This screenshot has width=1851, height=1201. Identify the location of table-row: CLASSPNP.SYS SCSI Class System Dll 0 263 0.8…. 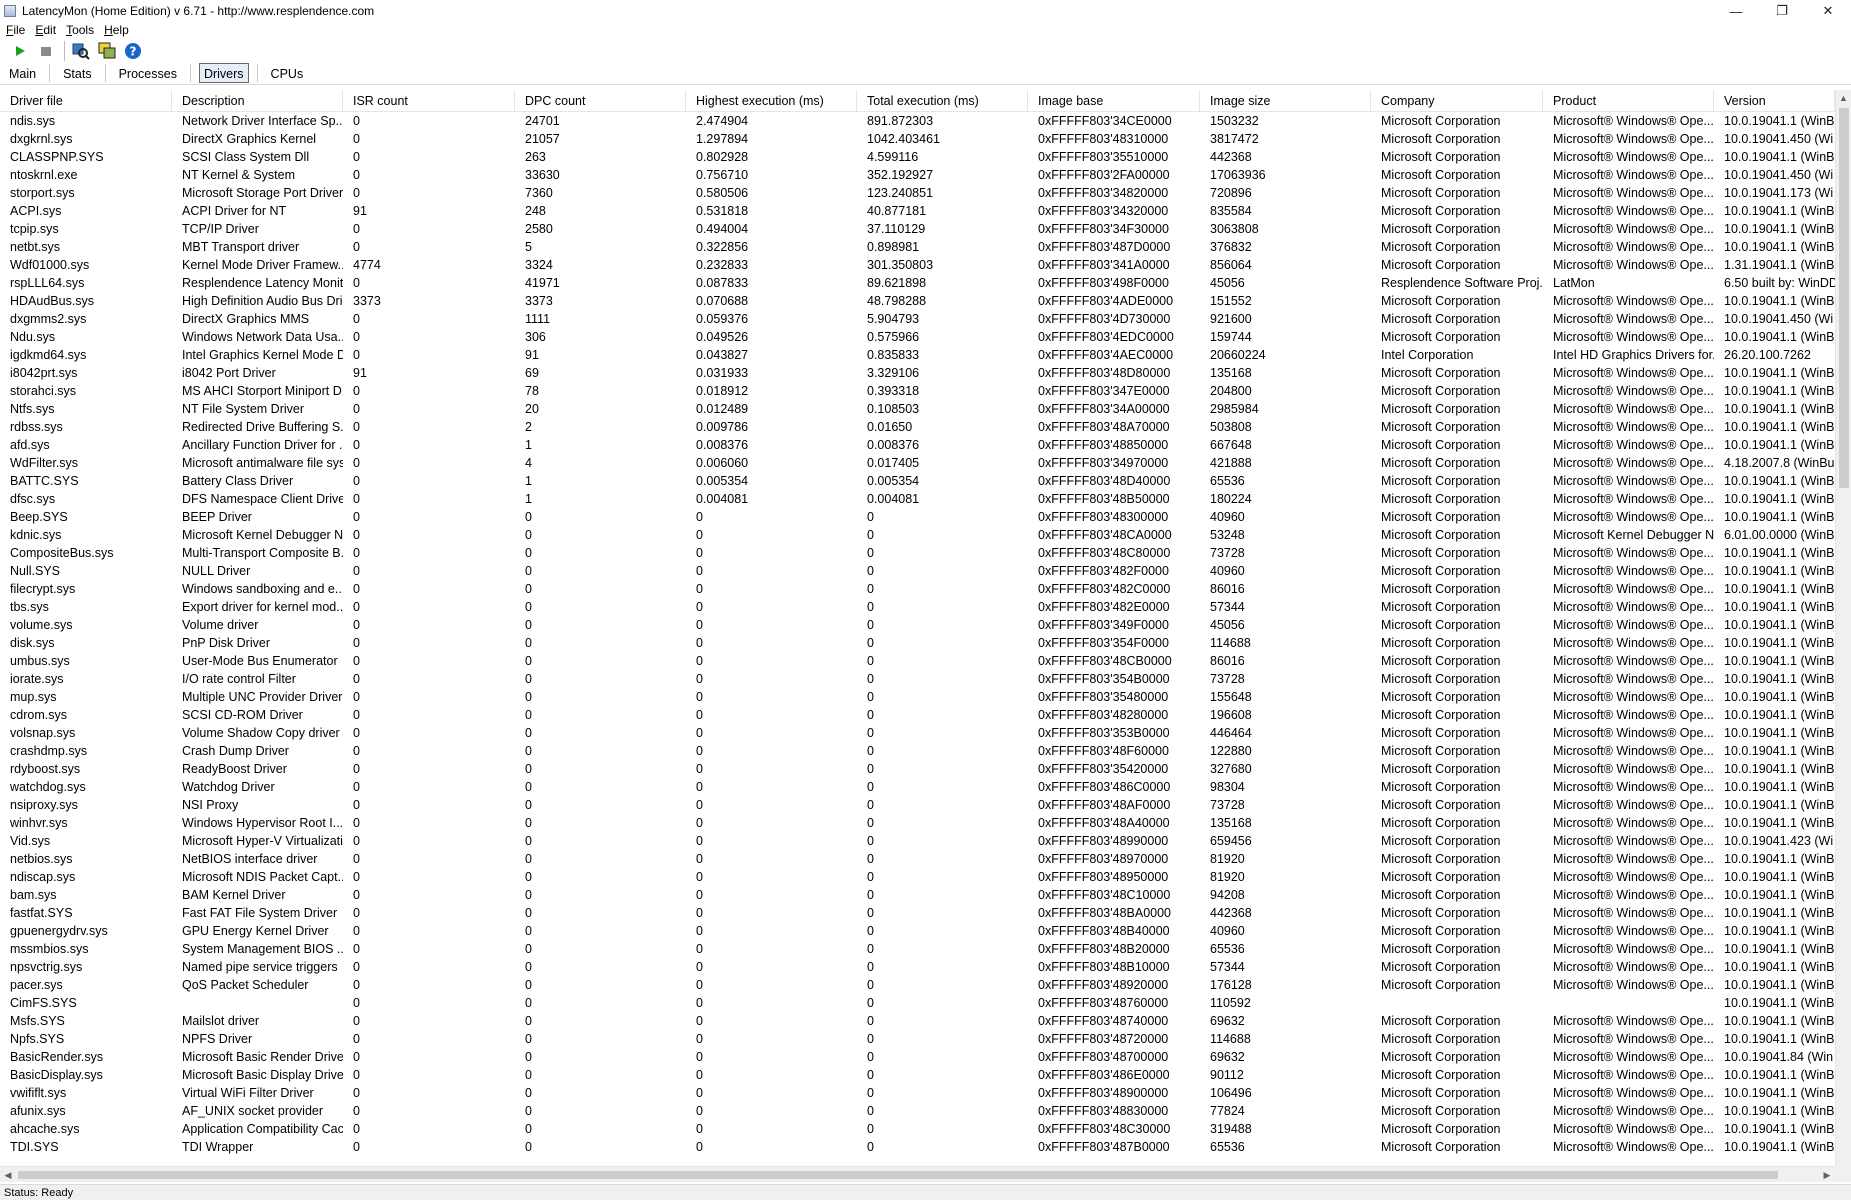
(917, 157).